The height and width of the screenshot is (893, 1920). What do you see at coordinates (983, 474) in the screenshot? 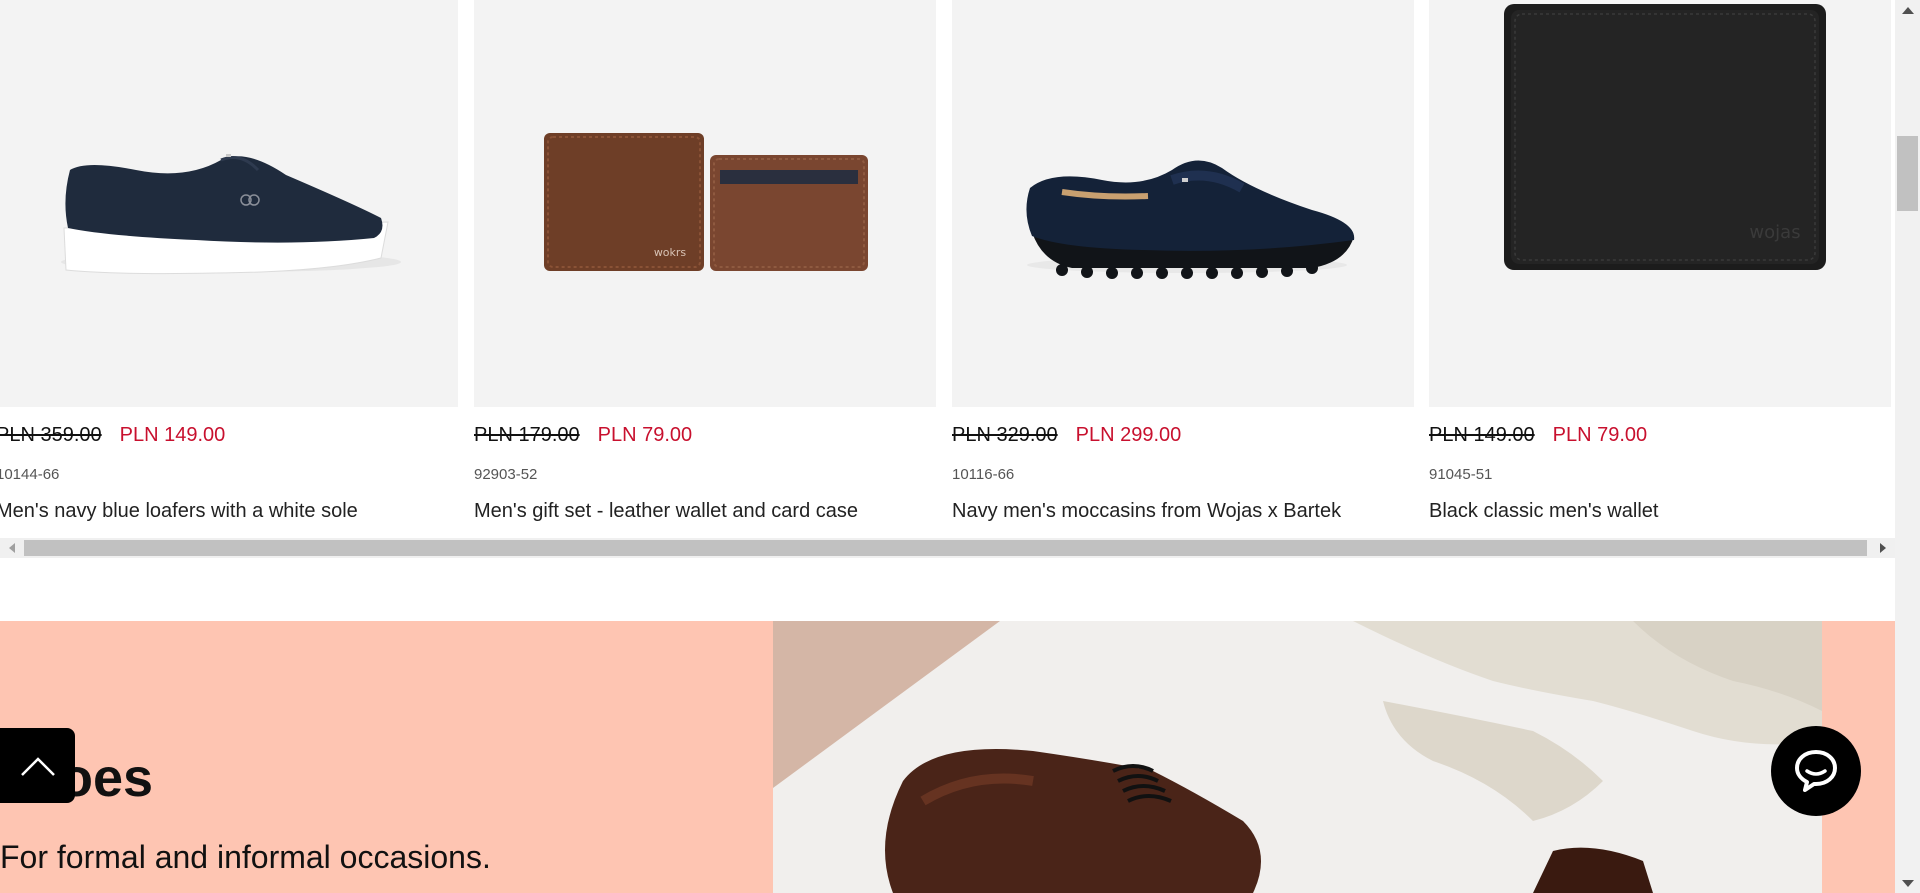
I see `product-code: 10116-66` at bounding box center [983, 474].